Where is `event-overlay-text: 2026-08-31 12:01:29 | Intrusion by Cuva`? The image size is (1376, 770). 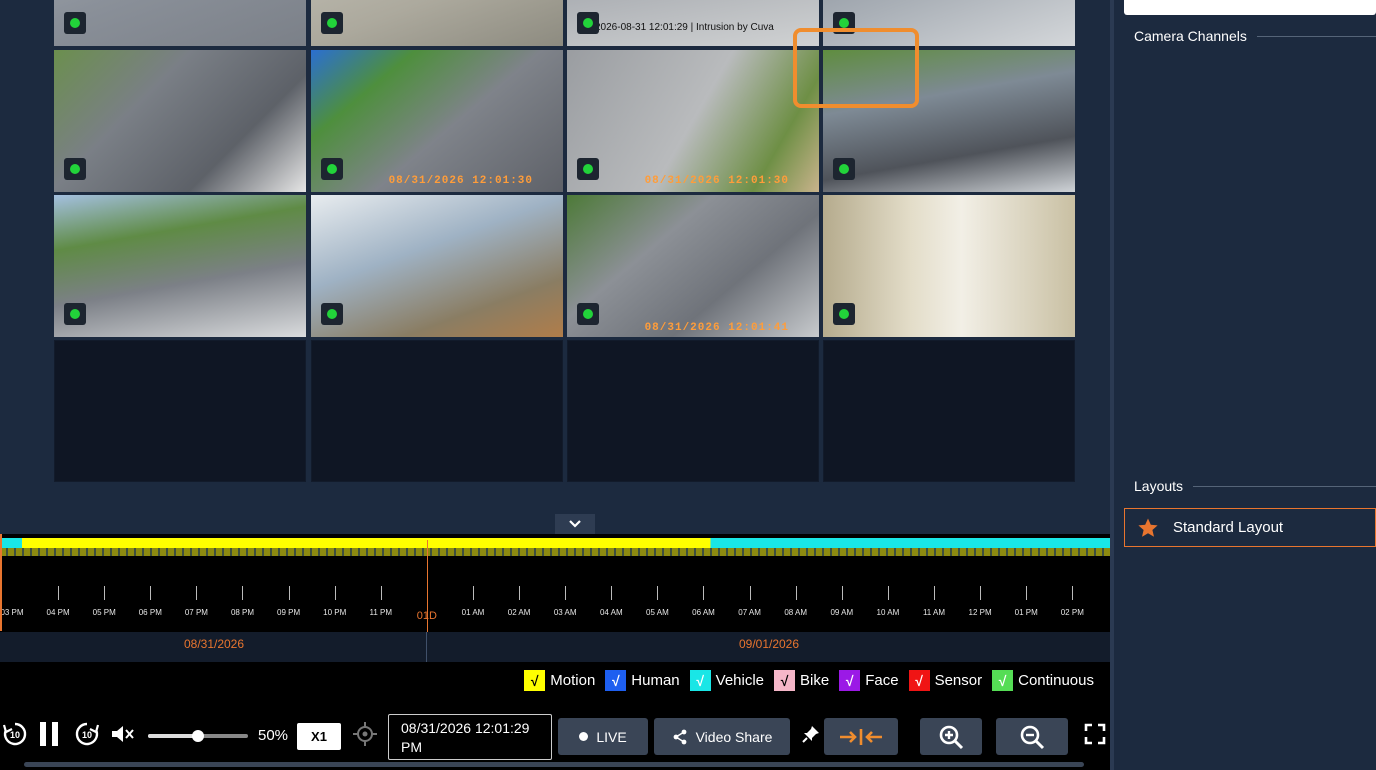
event-overlay-text: 2026-08-31 12:01:29 | Intrusion by Cuva is located at coordinates (684, 27).